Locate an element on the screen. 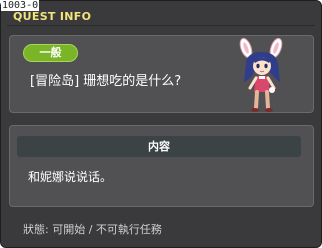 The image size is (322, 248). content-section-header: 内容 is located at coordinates (159, 146).